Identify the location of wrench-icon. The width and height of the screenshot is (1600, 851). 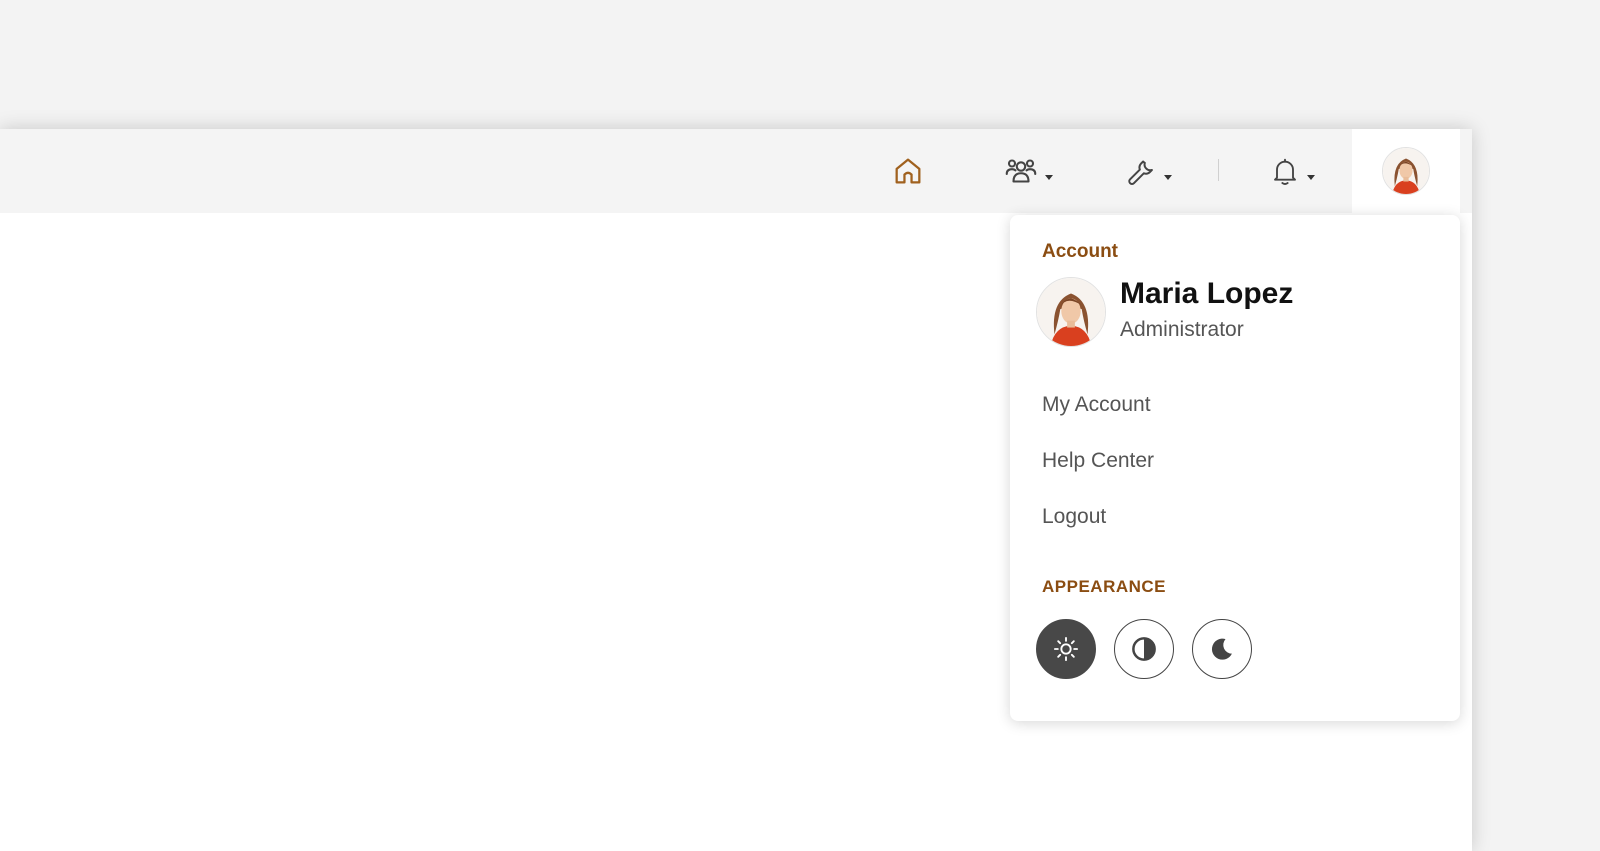
(1140, 172).